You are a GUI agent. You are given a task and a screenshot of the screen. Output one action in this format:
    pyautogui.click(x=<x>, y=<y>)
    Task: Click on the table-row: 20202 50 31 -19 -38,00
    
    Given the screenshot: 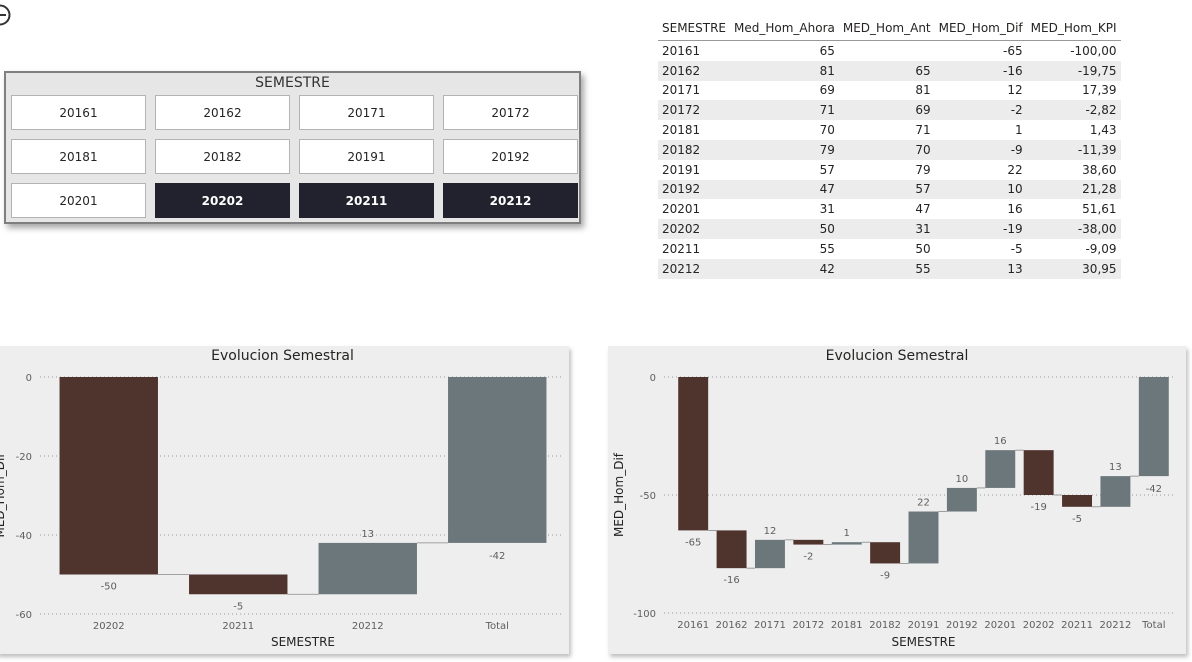 What is the action you would take?
    pyautogui.click(x=889, y=229)
    